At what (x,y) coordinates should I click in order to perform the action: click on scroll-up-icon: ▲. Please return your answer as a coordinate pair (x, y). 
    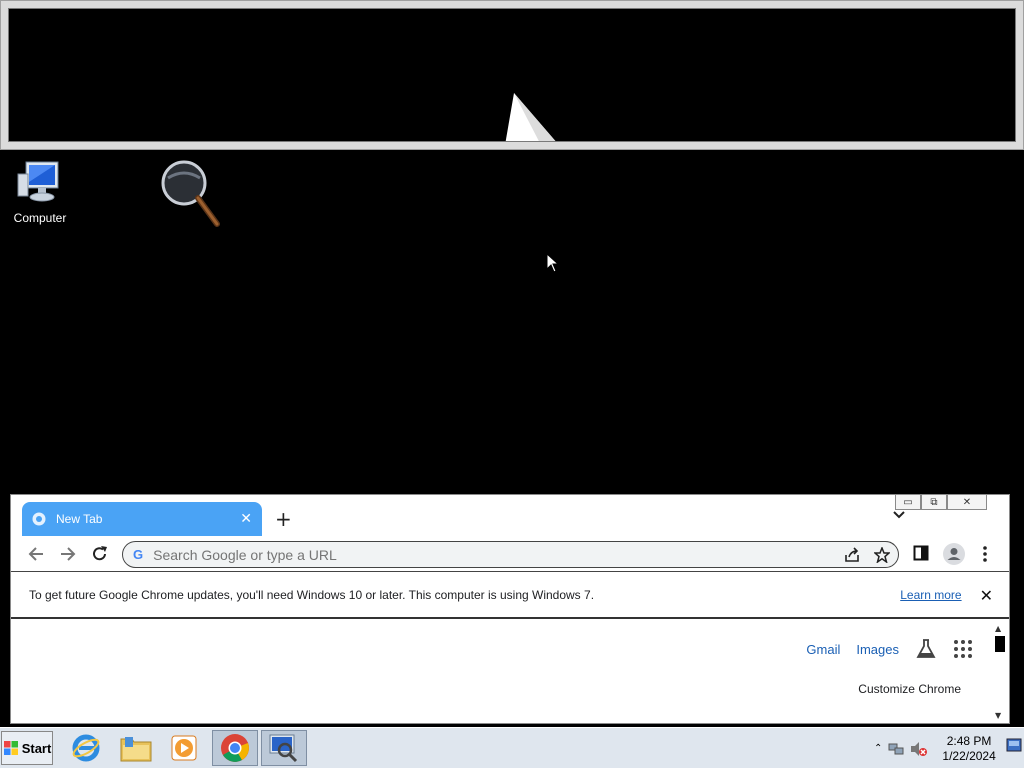
    Looking at the image, I should click on (998, 628).